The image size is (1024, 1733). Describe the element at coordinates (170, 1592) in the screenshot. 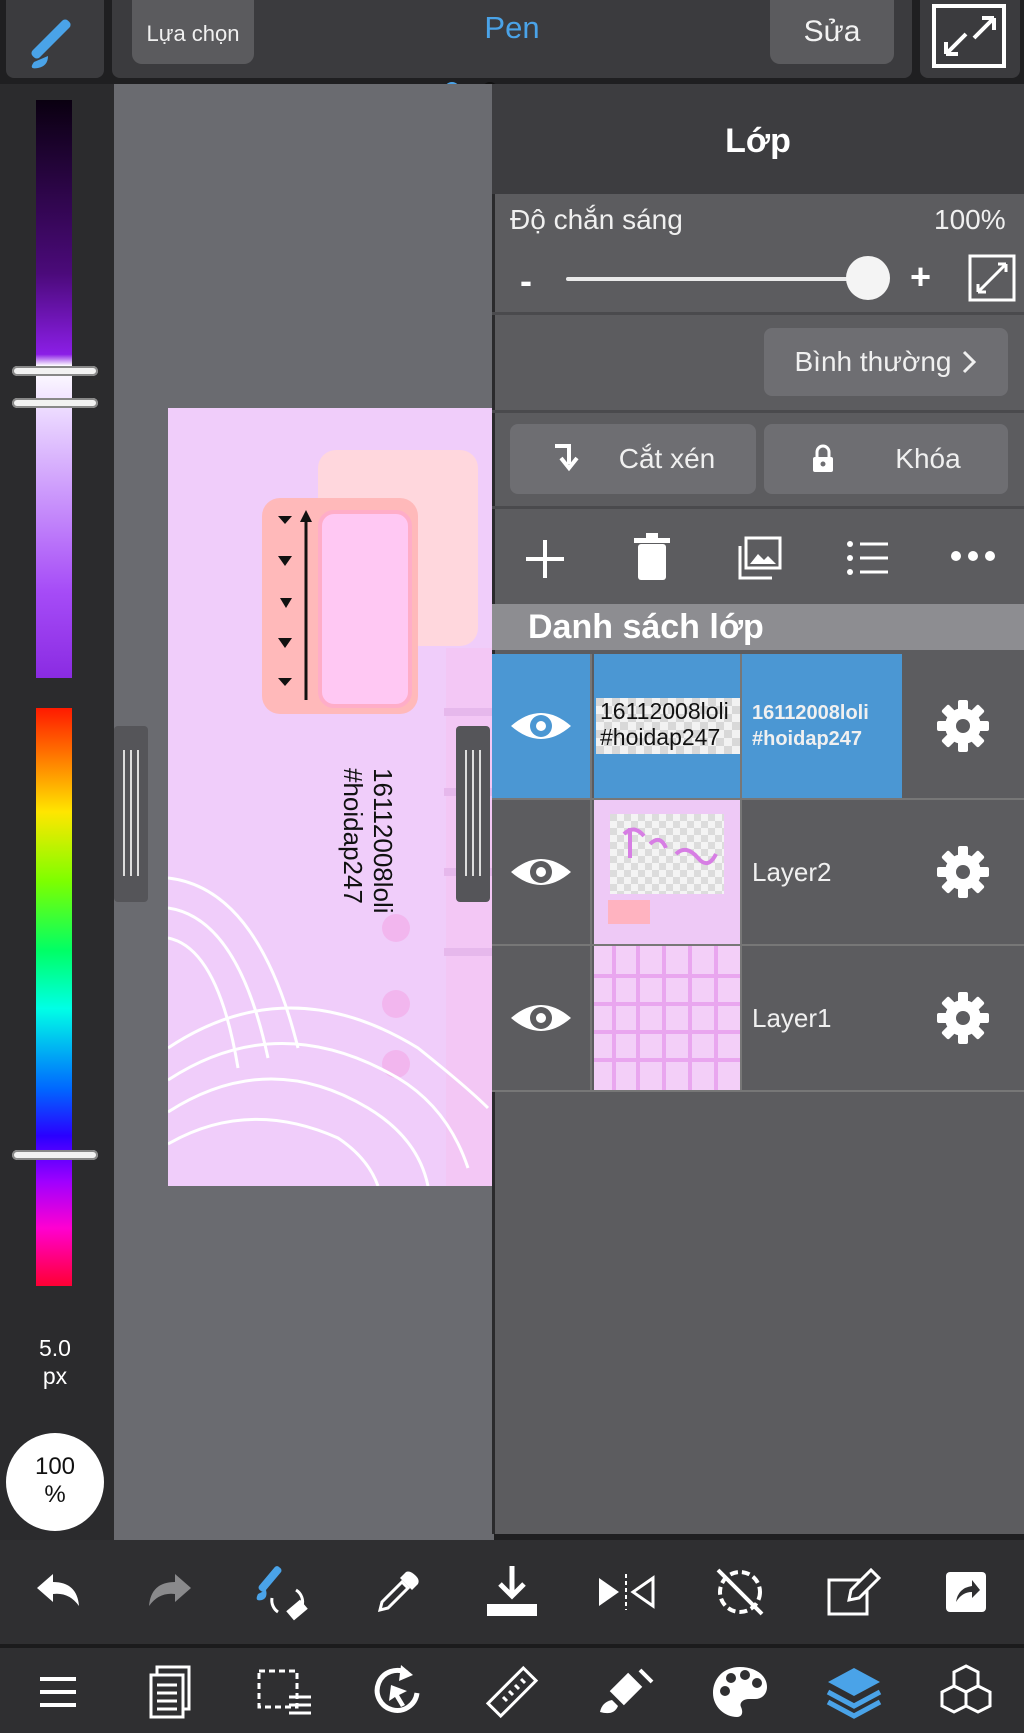

I see `redo-button` at that location.